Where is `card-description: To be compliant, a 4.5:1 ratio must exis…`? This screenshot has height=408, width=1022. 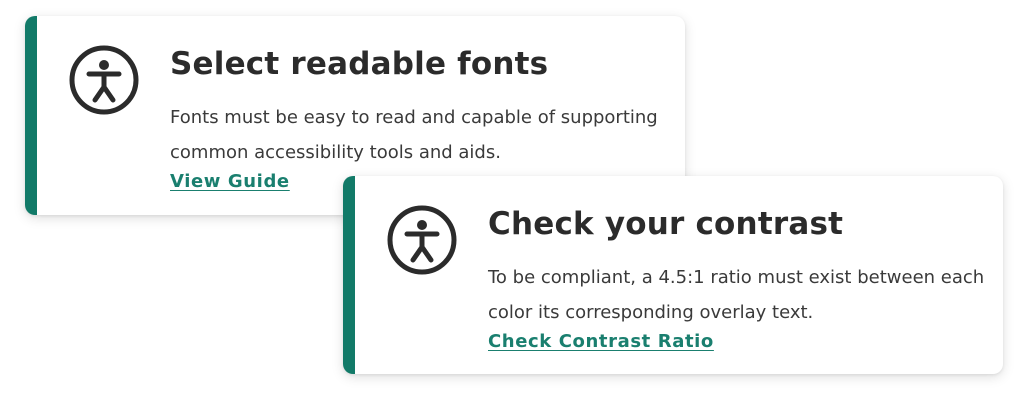
card-description: To be compliant, a 4.5:1 ratio must exis… is located at coordinates (736, 295).